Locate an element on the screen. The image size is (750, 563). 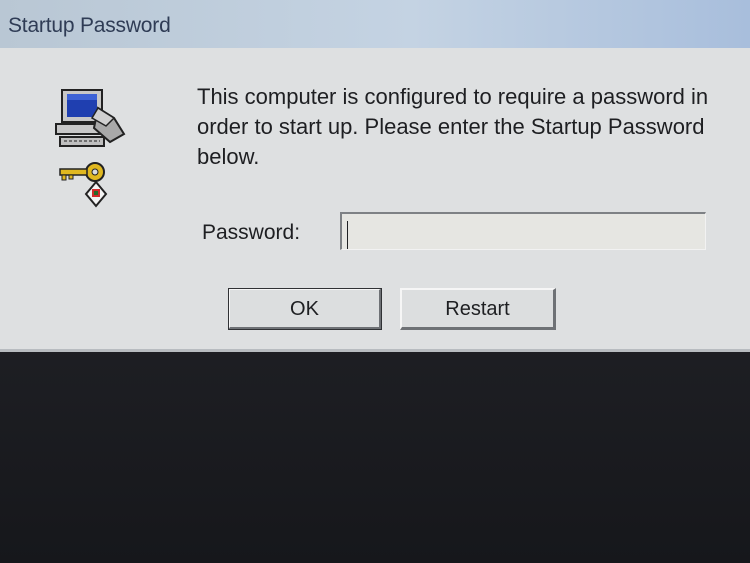
window-title: Startup Password is located at coordinates (89, 25).